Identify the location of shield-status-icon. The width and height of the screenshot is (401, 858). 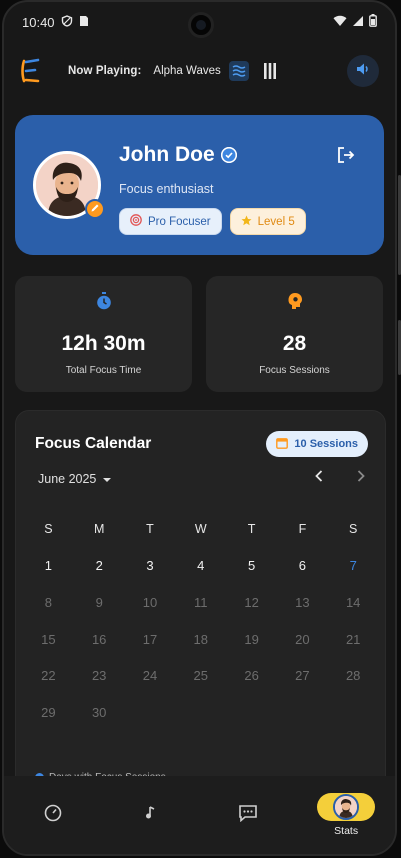
(67, 22).